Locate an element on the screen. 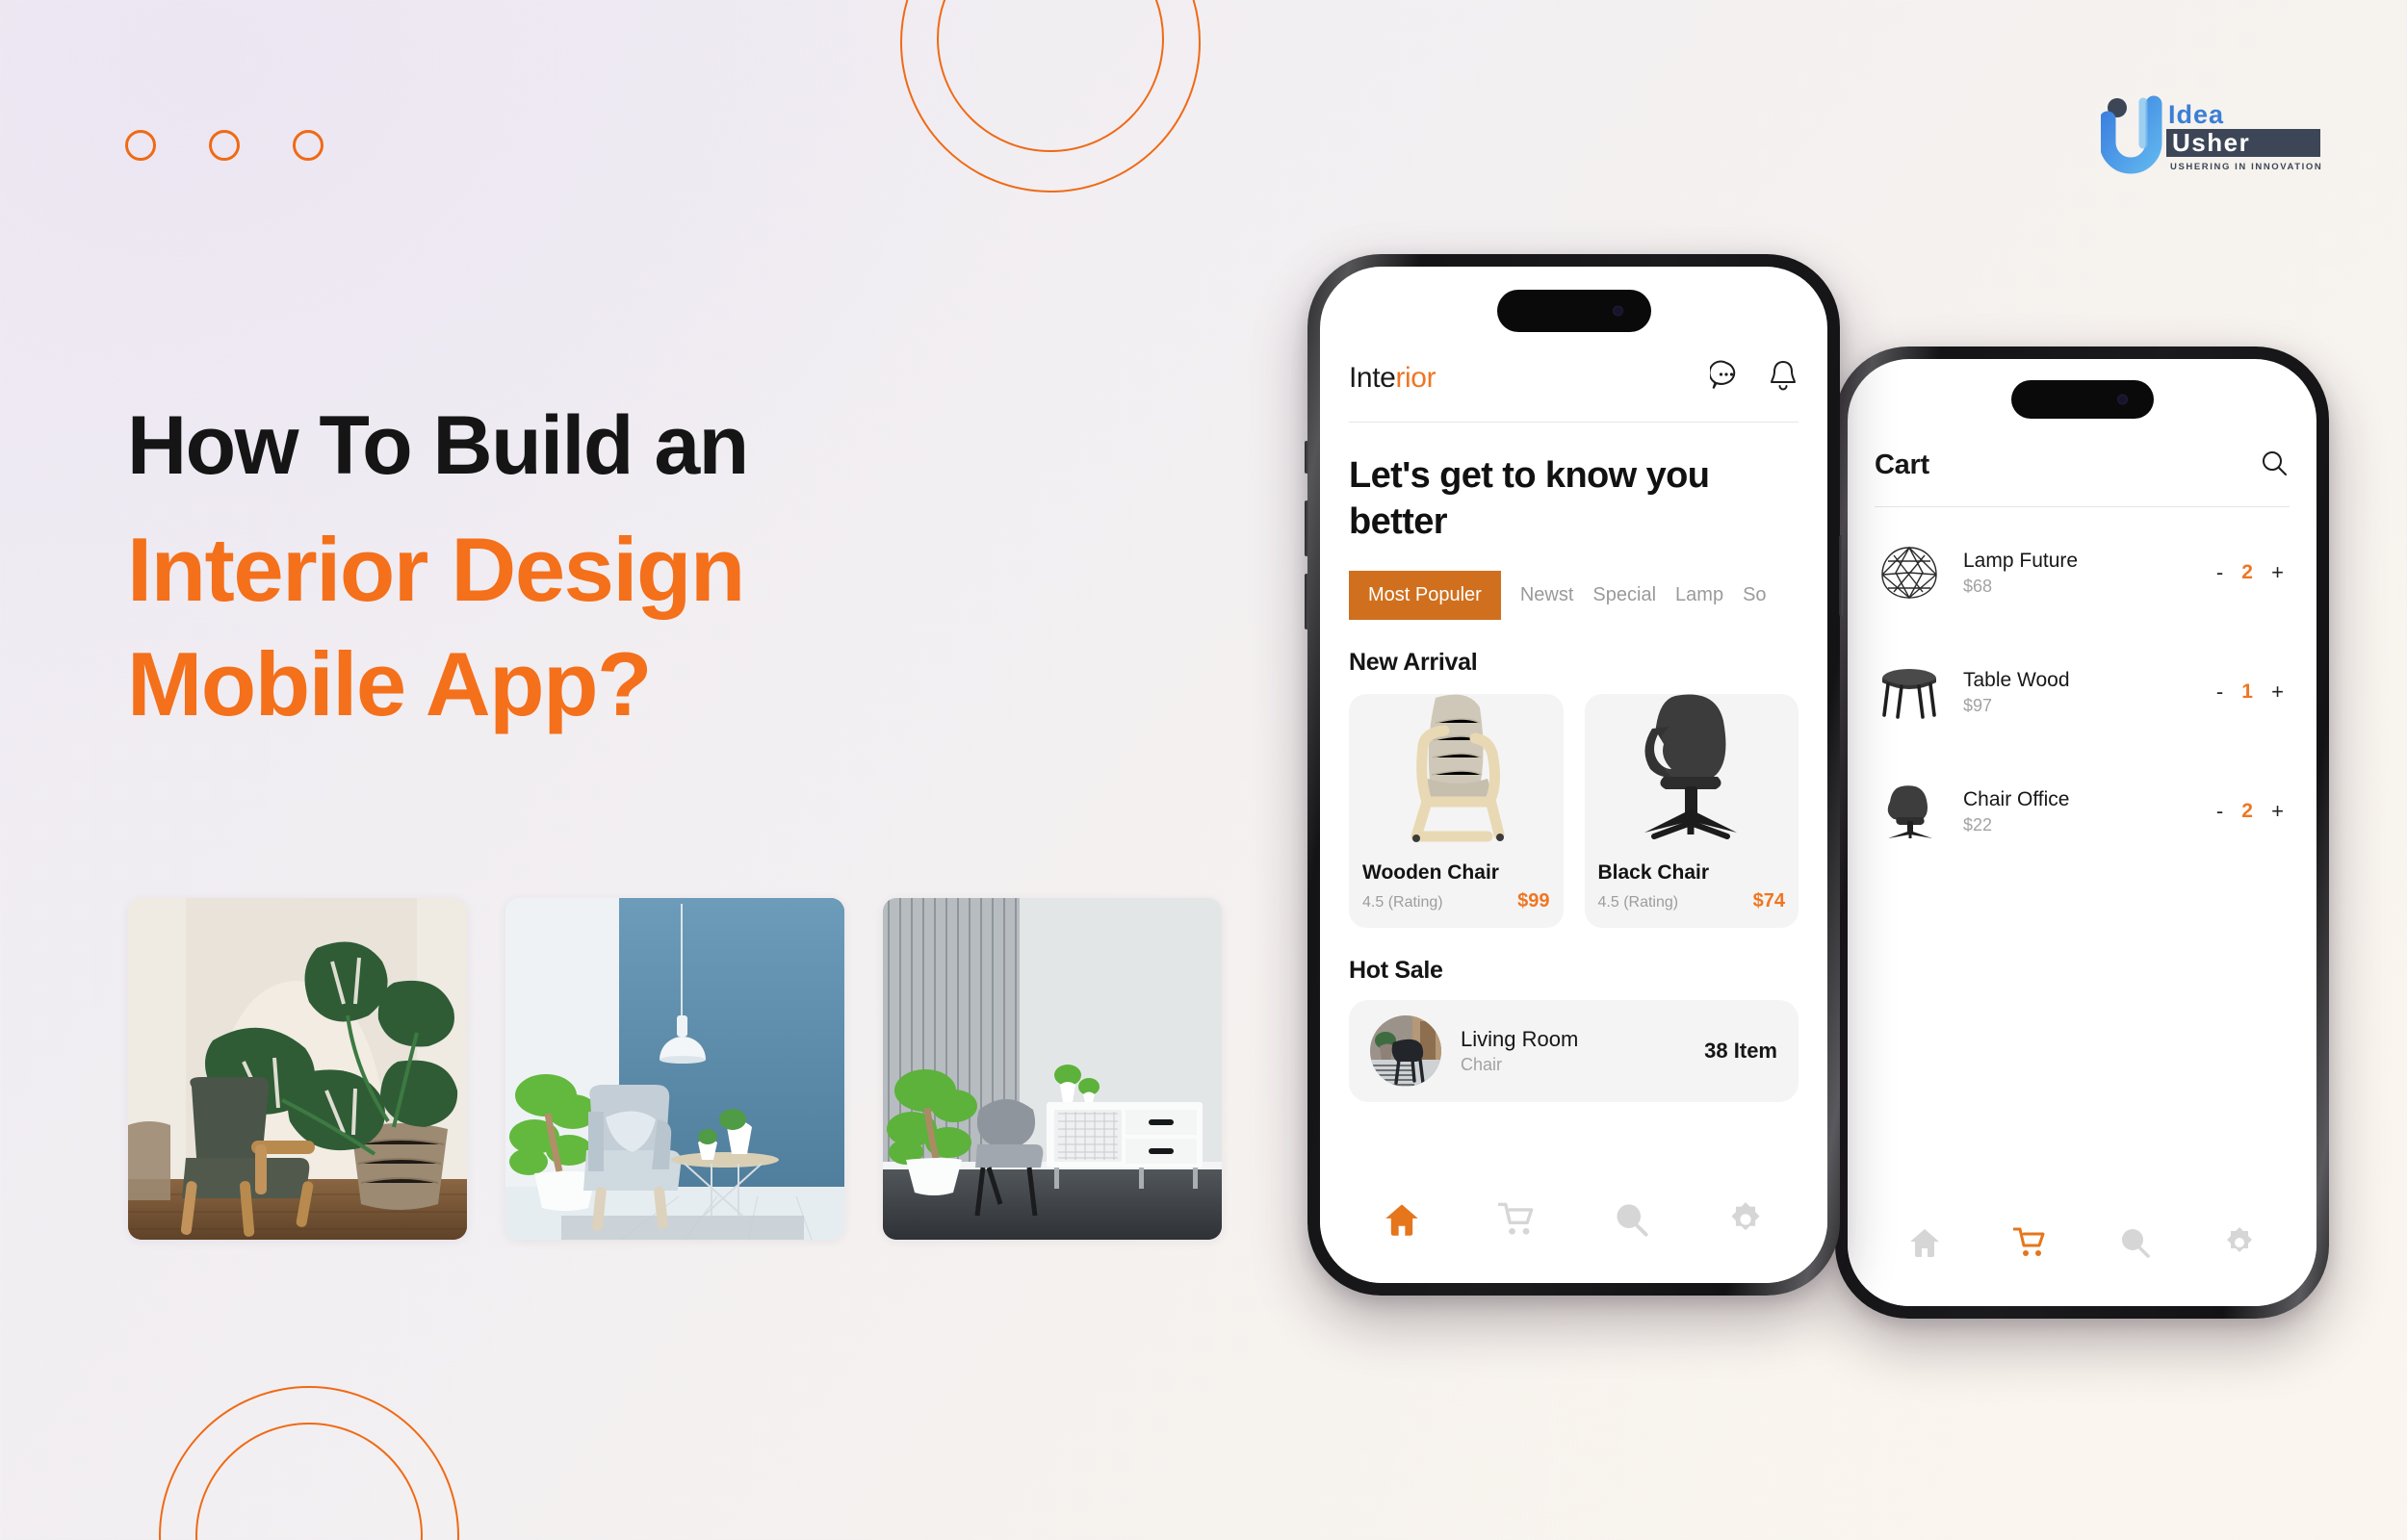 This screenshot has width=2407, height=1540. category-chip-newst: Newst is located at coordinates (1547, 595).